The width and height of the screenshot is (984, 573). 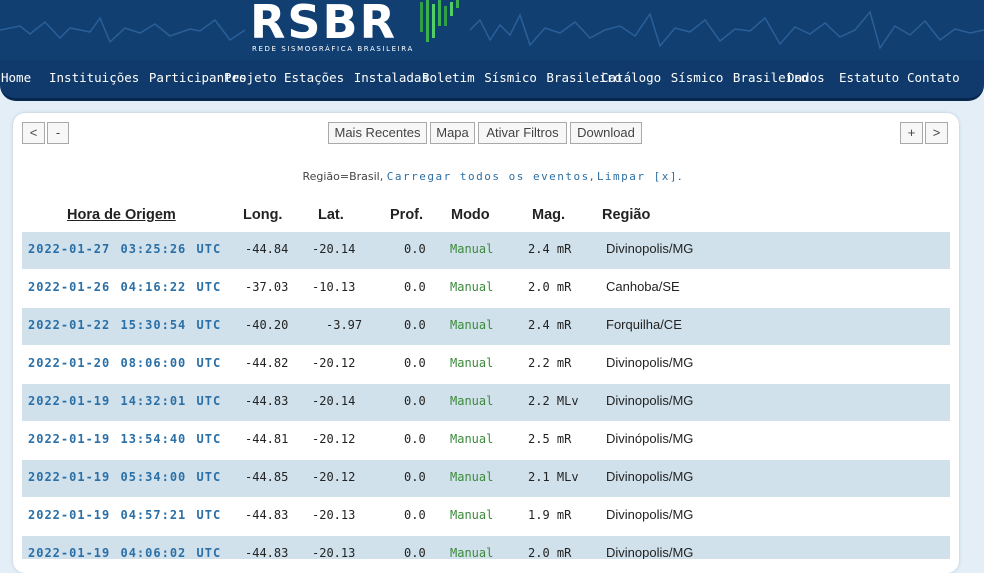 What do you see at coordinates (911, 133) in the screenshot?
I see `next-page-button: +` at bounding box center [911, 133].